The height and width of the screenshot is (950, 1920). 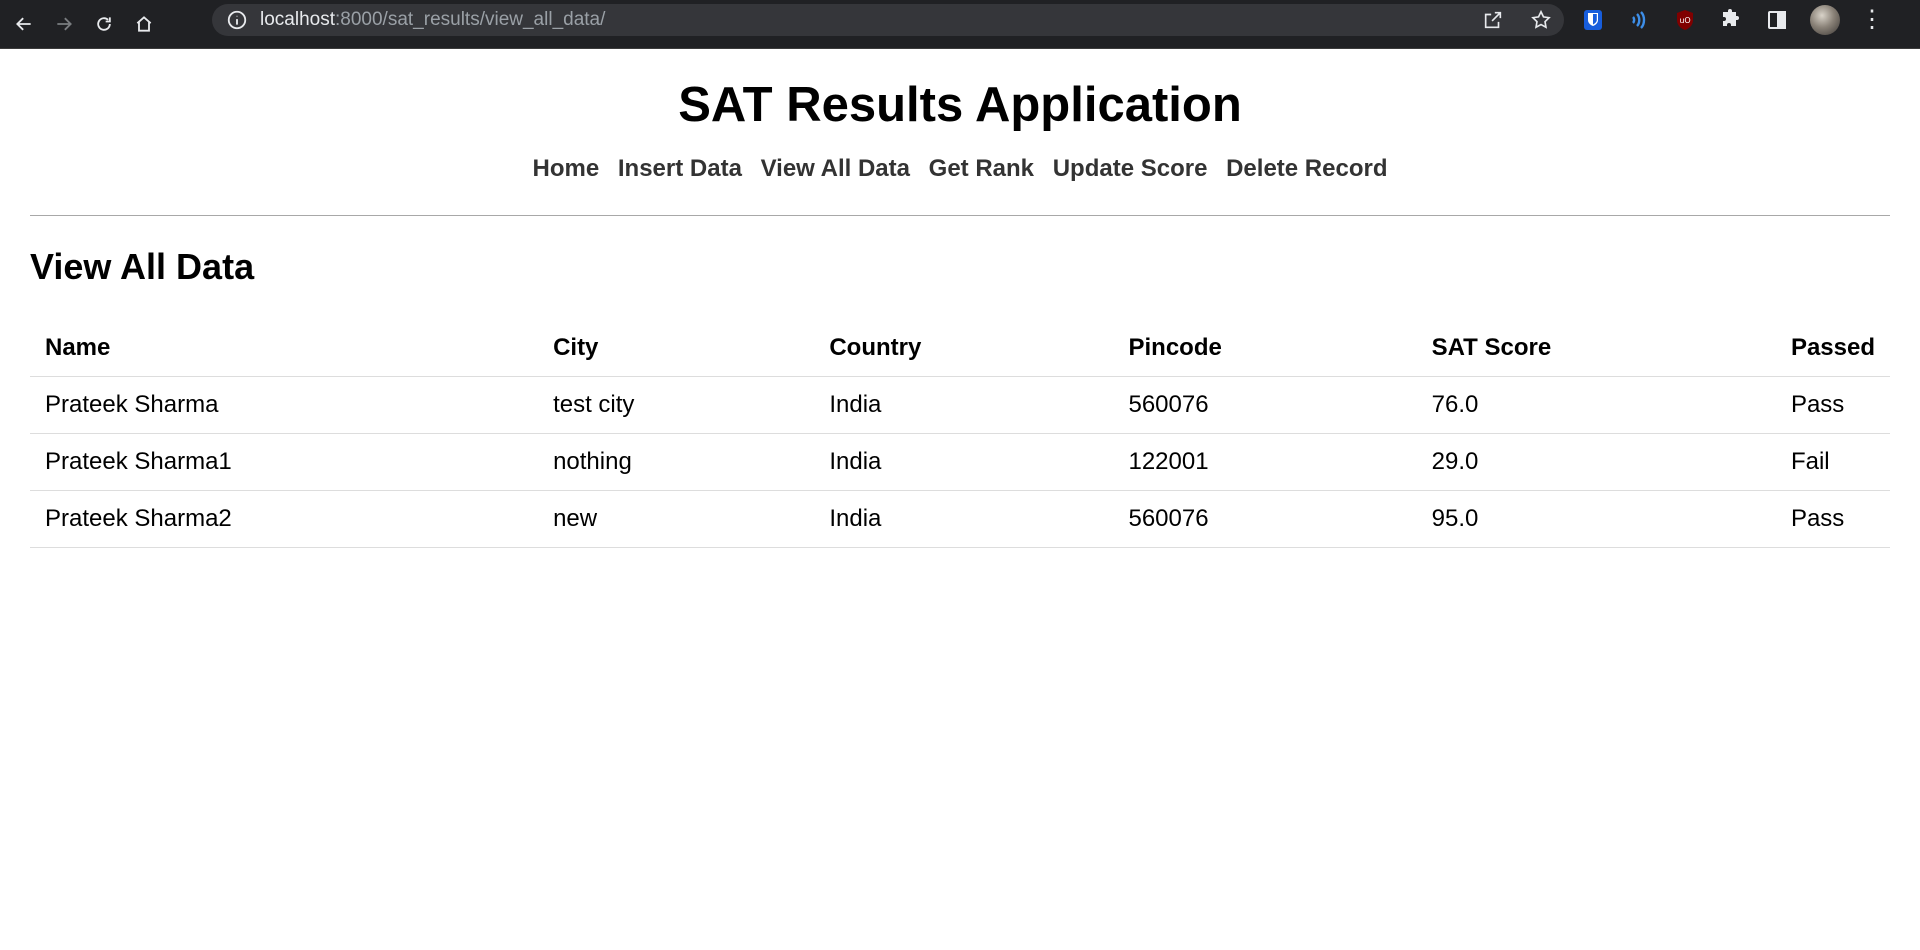 I want to click on svg-text: uO, so click(x=1684, y=20).